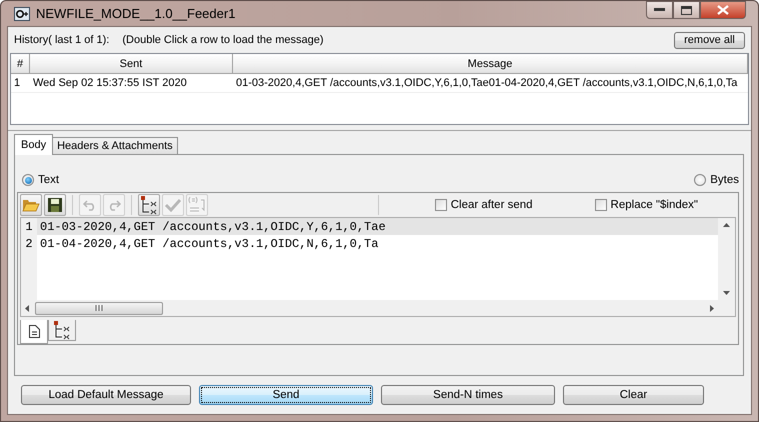 The height and width of the screenshot is (422, 759). Describe the element at coordinates (486, 83) in the screenshot. I see `table-cell-text: 01-03-2020,4,GET /accounts,v3.1,OIDC,Y,6,1,0,Tae01-04-2020,4,GET /accounts,v3.1,OIDC,N,6,1,0,Ta` at that location.